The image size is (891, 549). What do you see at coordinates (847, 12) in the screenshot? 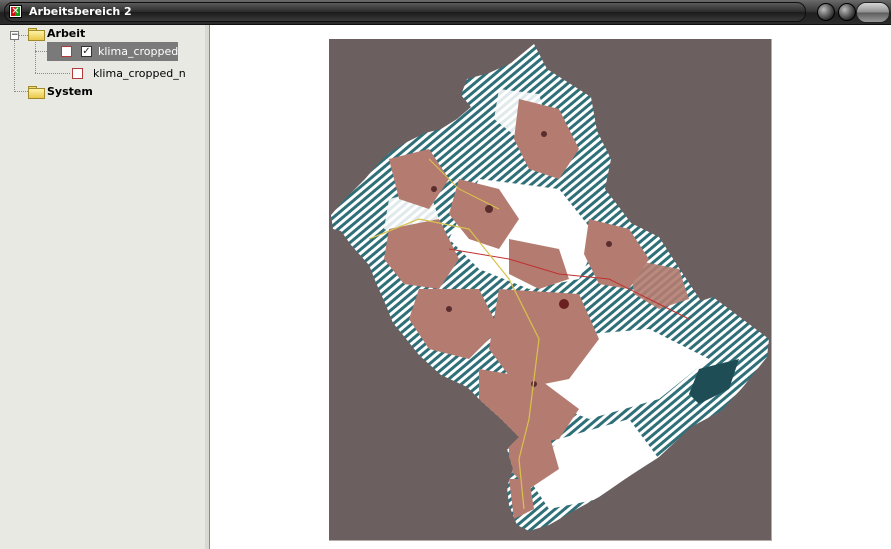
I see `maximize-button` at bounding box center [847, 12].